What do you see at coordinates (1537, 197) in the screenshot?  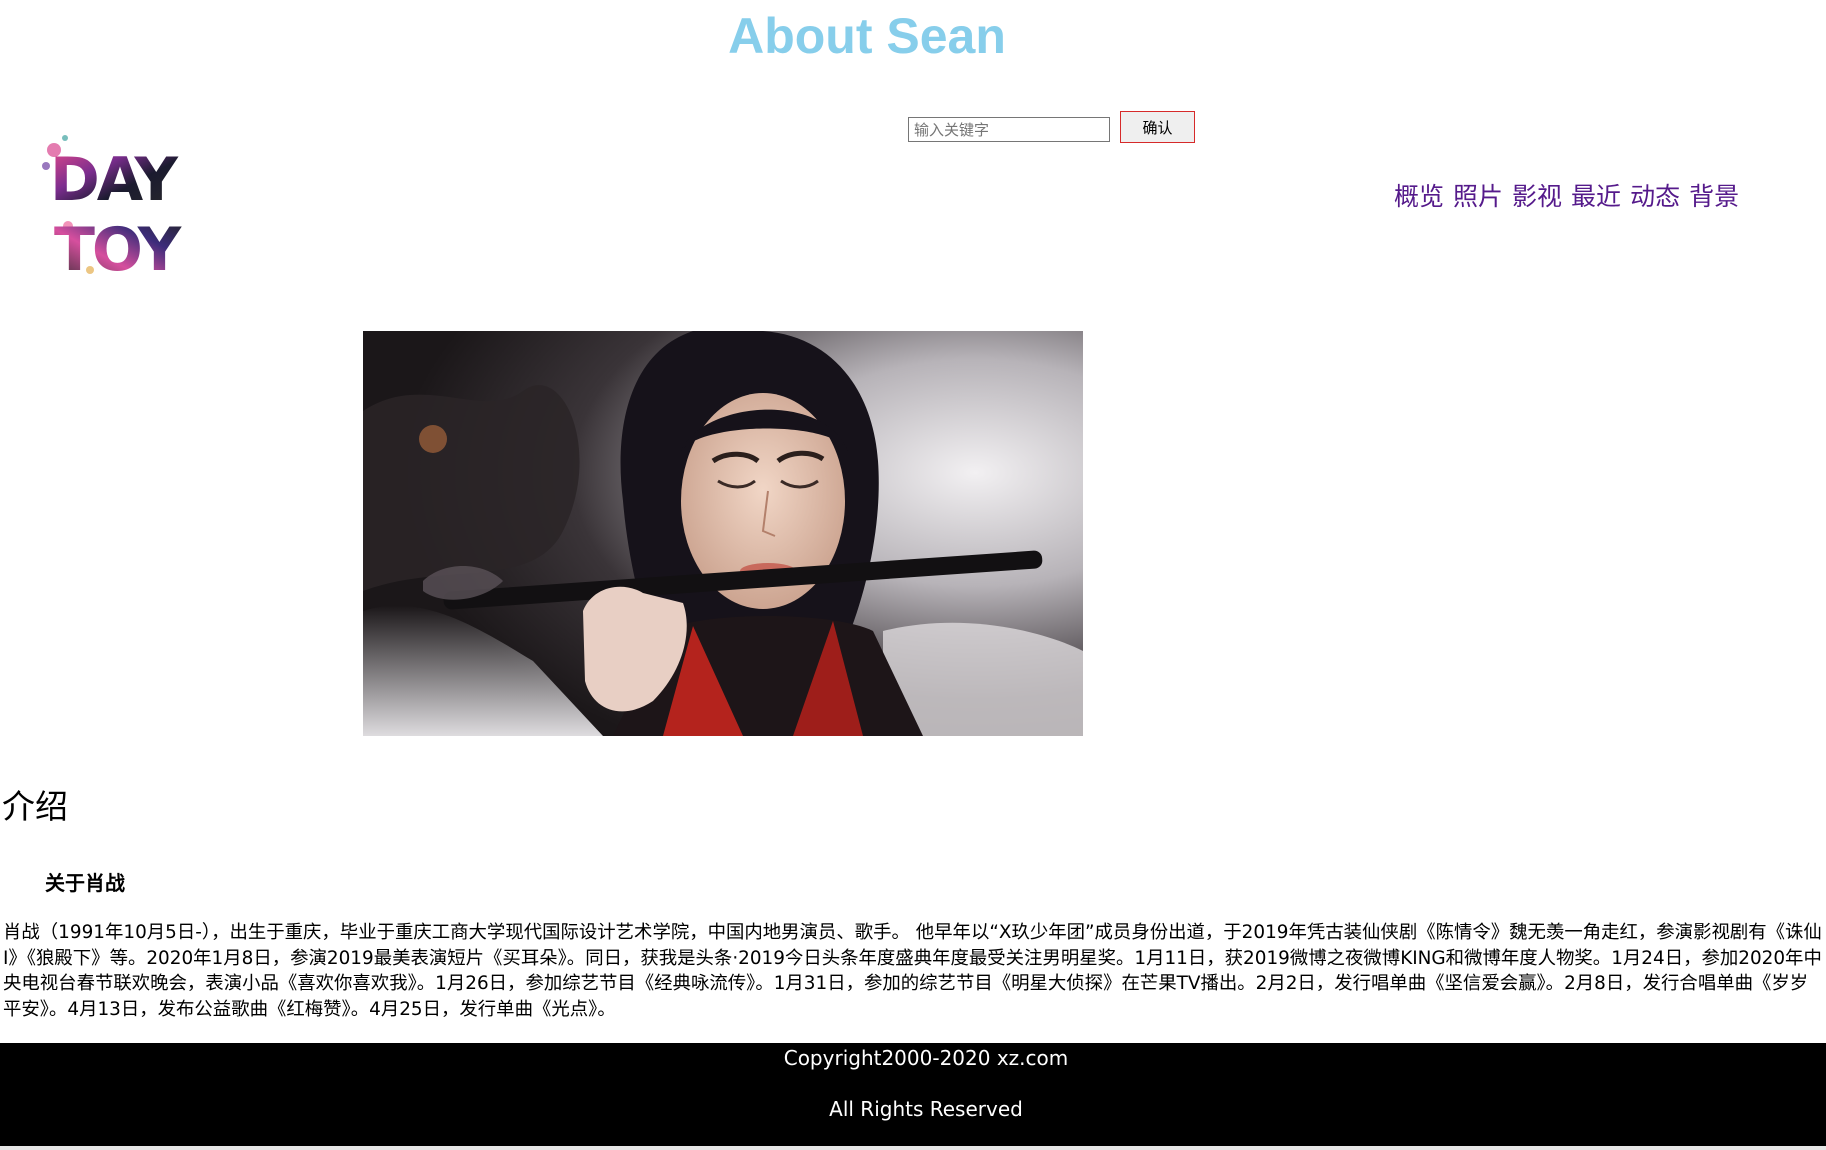 I see `nav-item-films: 影视` at bounding box center [1537, 197].